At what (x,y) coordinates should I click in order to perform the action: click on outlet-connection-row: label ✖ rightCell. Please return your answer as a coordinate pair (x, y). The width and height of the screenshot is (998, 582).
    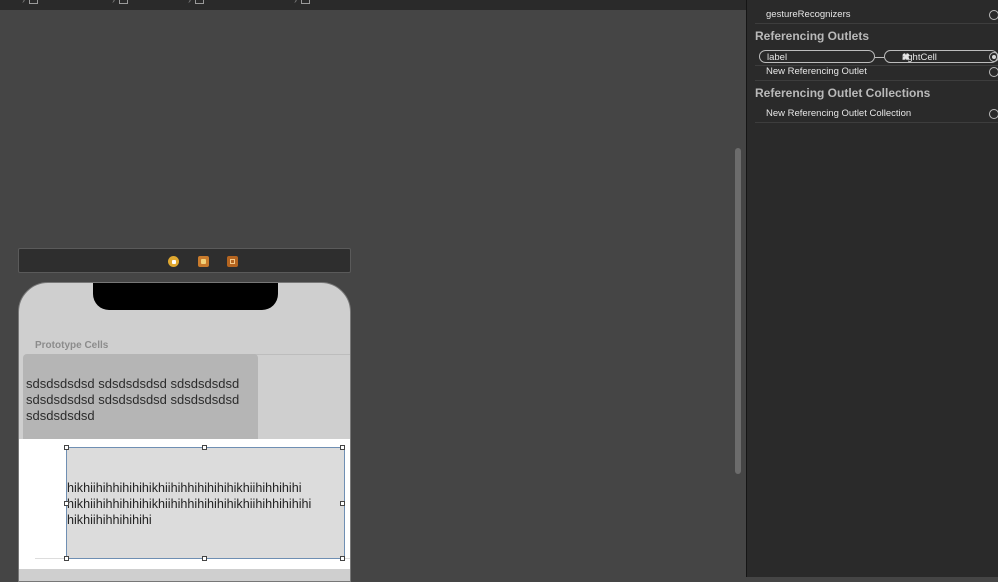
    Looking at the image, I should click on (872, 57).